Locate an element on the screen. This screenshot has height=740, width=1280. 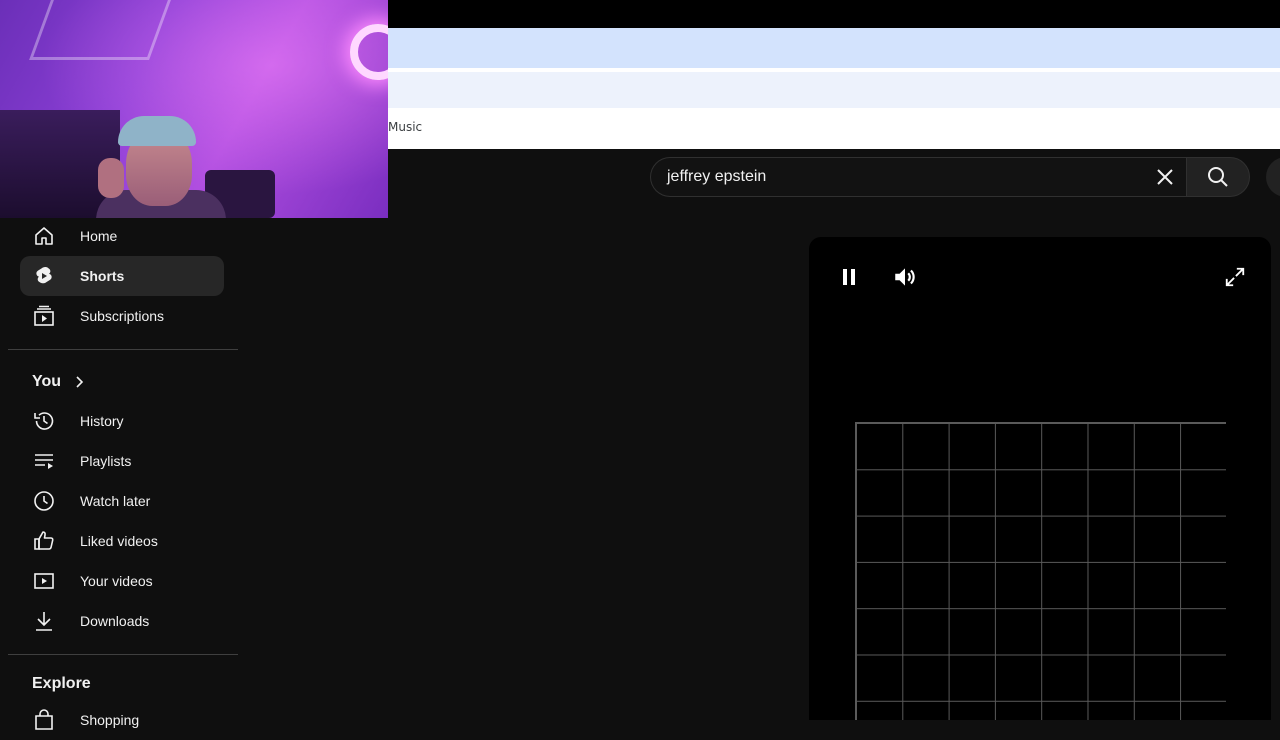
section-title-explore: Explore is located at coordinates (61, 683).